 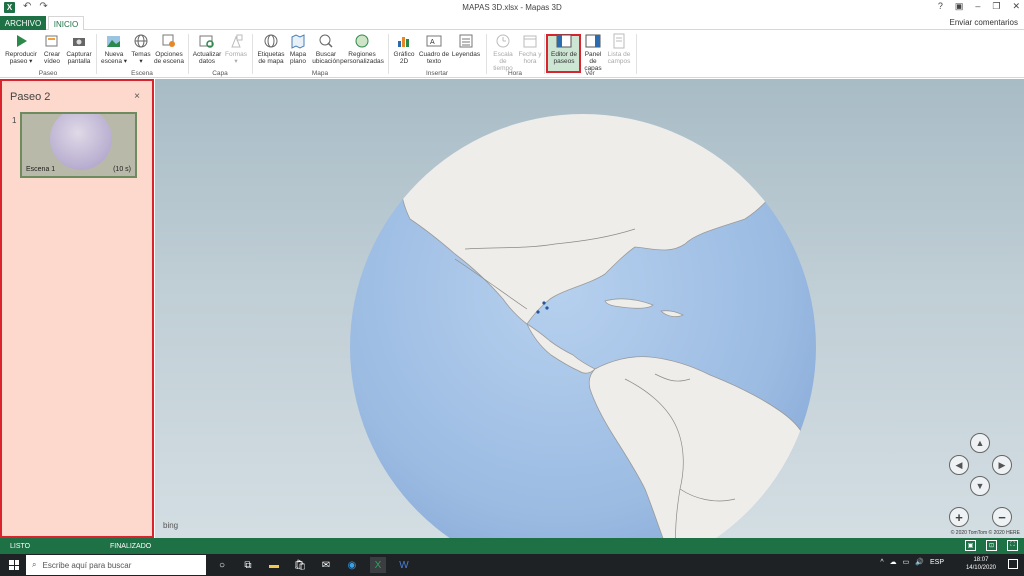 I want to click on pan-up-button: ▲, so click(x=980, y=443).